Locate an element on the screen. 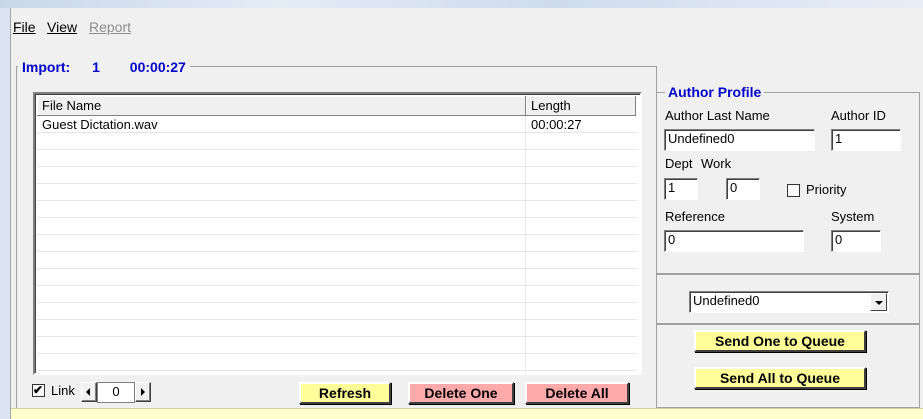 Image resolution: width=923 pixels, height=419 pixels. author-profile-title: Author Profile is located at coordinates (715, 92).